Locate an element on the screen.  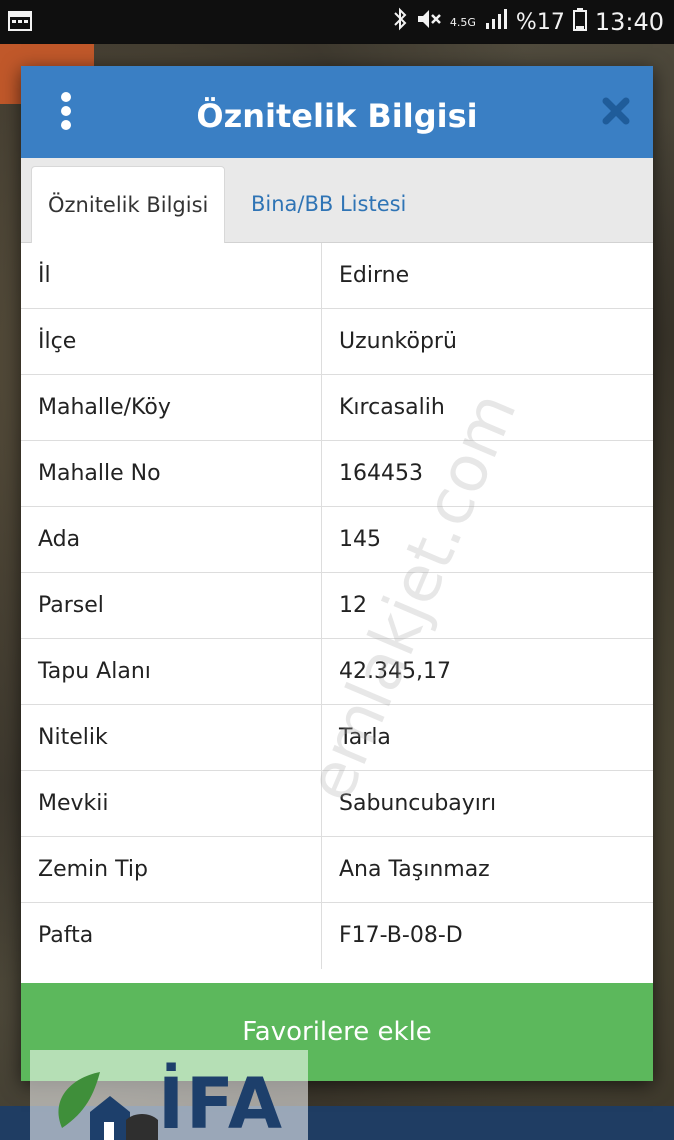
signal-icon is located at coordinates (496, 22).